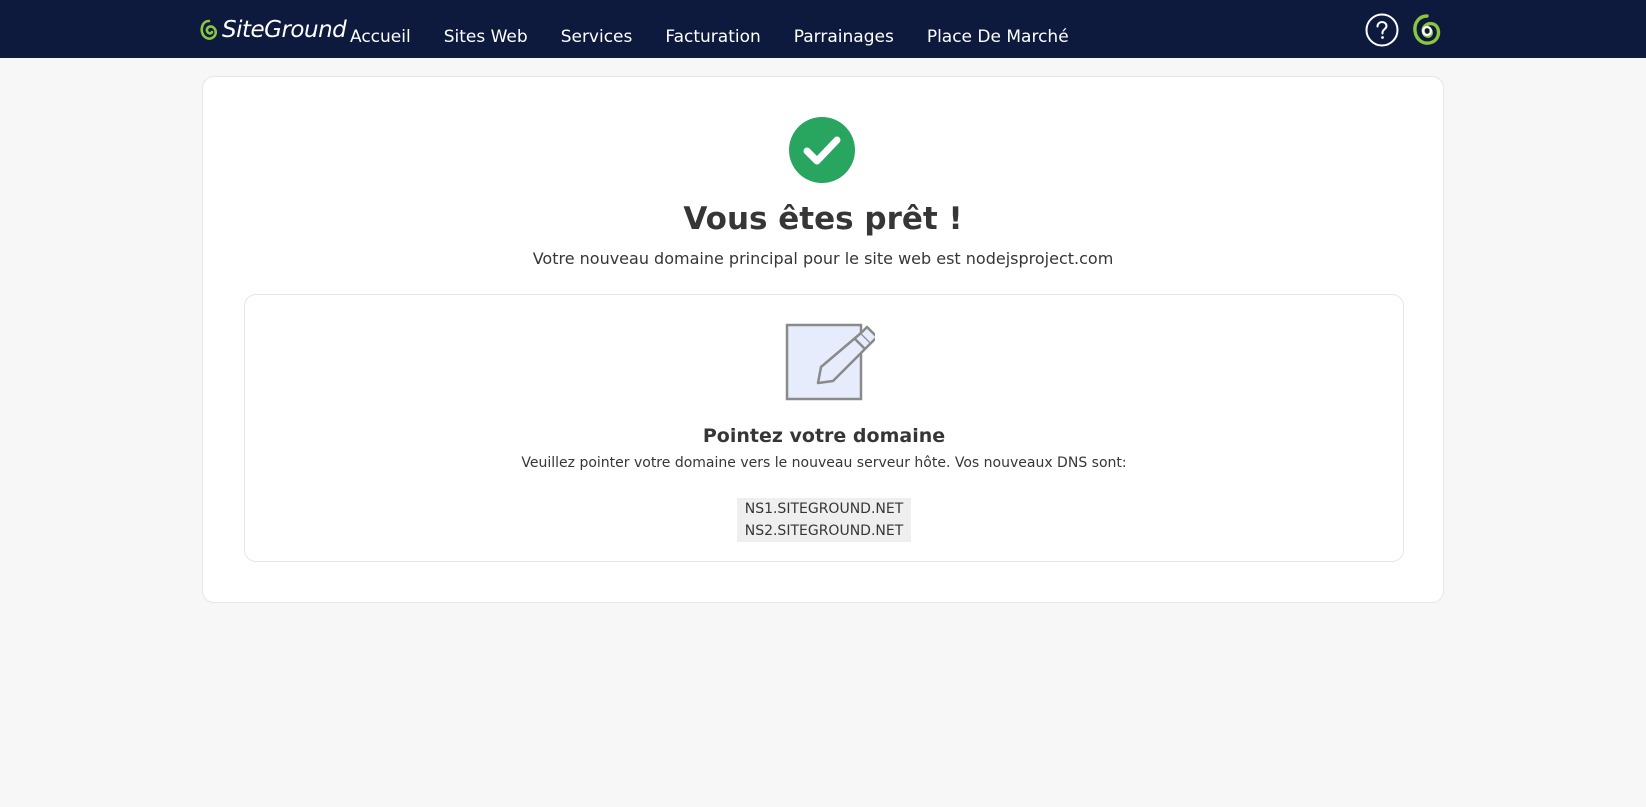 Image resolution: width=1646 pixels, height=807 pixels. I want to click on logo-text: SiteGround, so click(284, 30).